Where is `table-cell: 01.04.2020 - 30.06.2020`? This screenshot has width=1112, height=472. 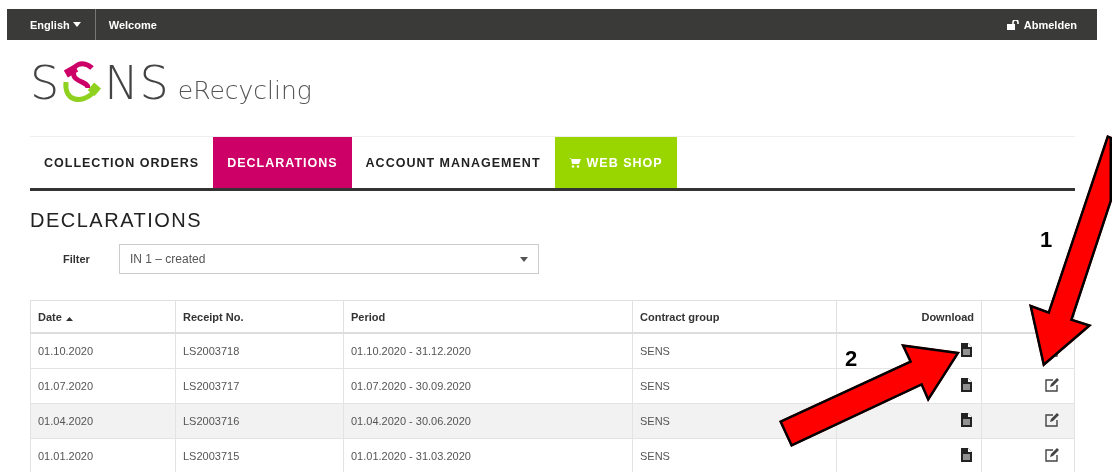 table-cell: 01.04.2020 - 30.06.2020 is located at coordinates (488, 421).